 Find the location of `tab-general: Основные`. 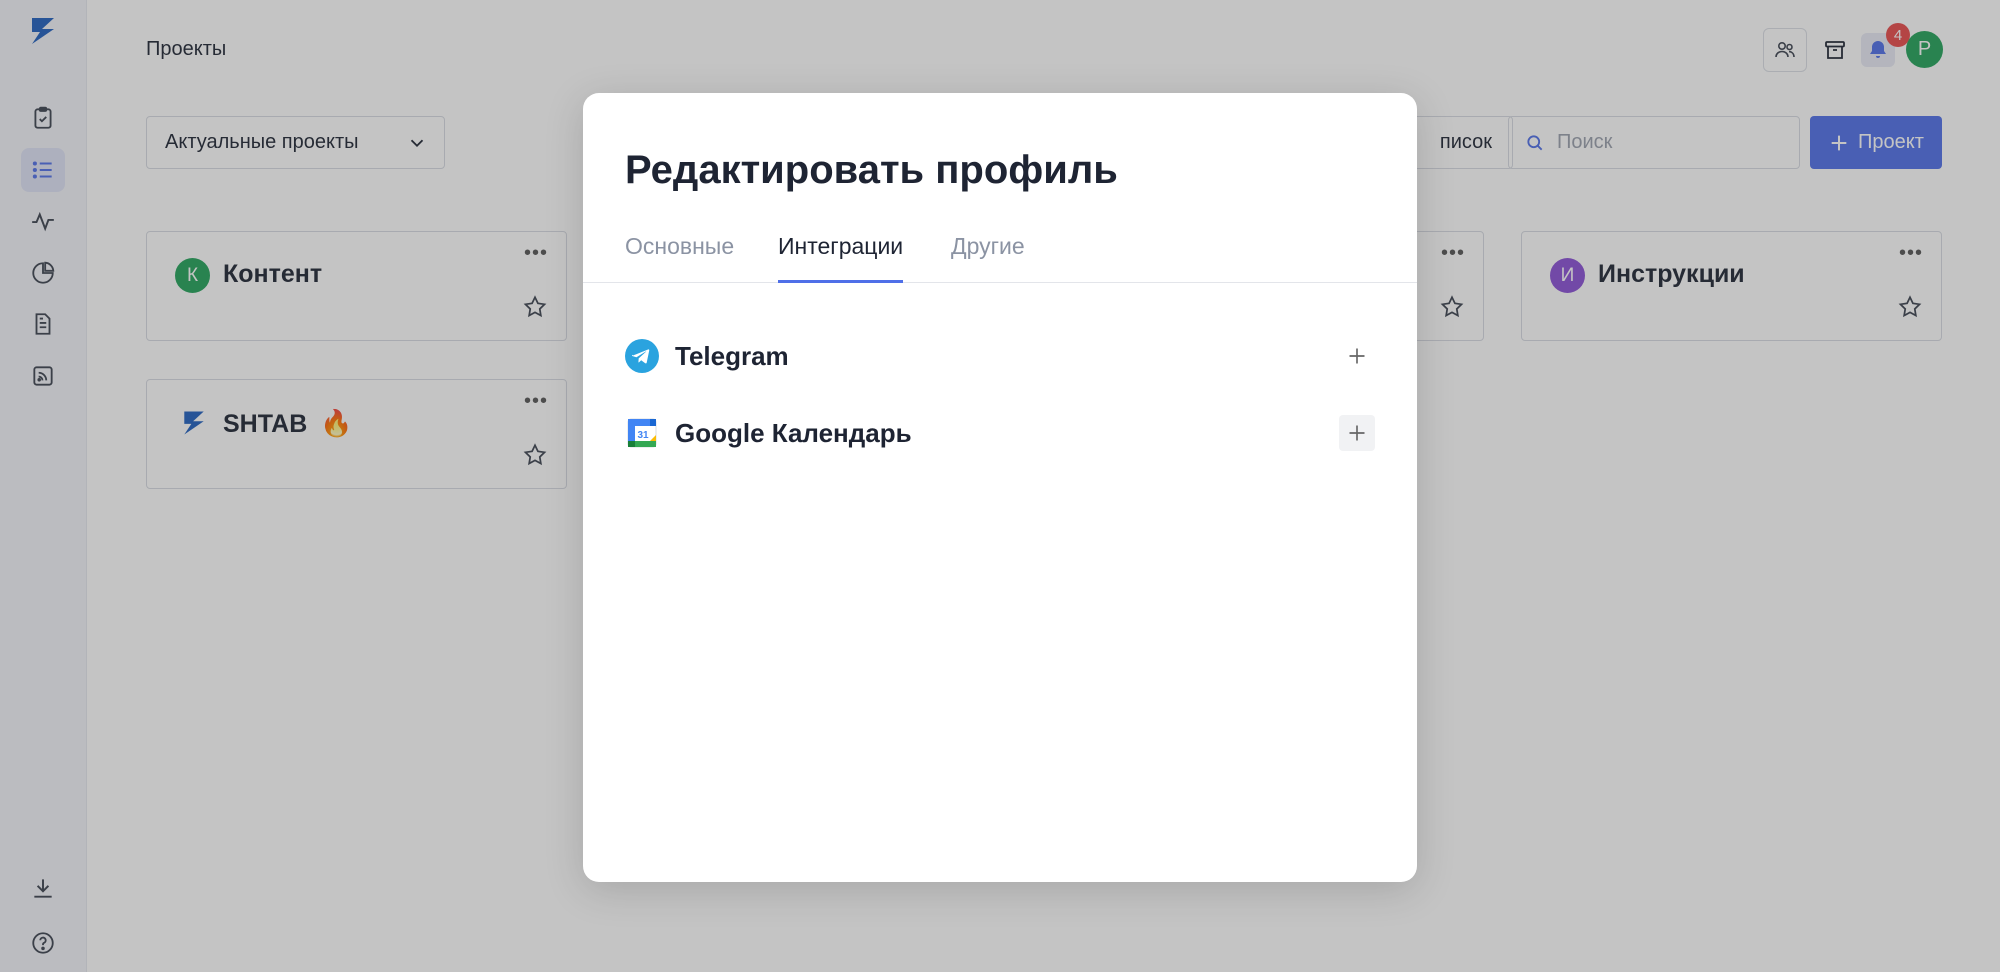

tab-general: Основные is located at coordinates (679, 258).